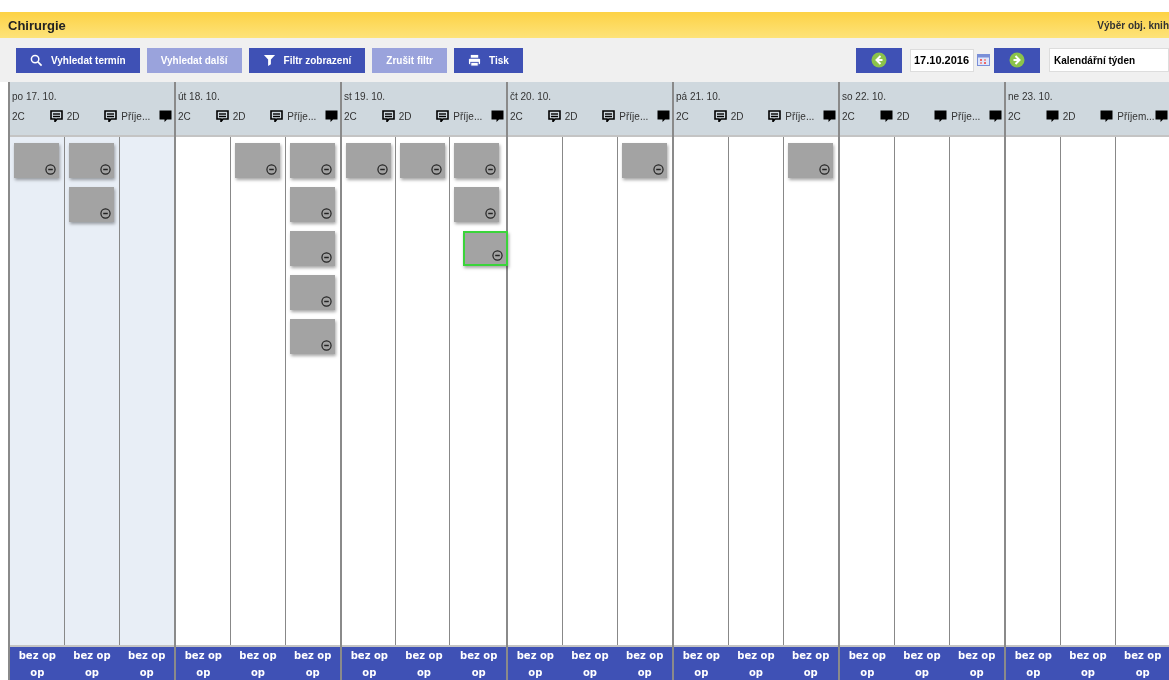 The image size is (1169, 680). I want to click on search-icon, so click(36, 60).